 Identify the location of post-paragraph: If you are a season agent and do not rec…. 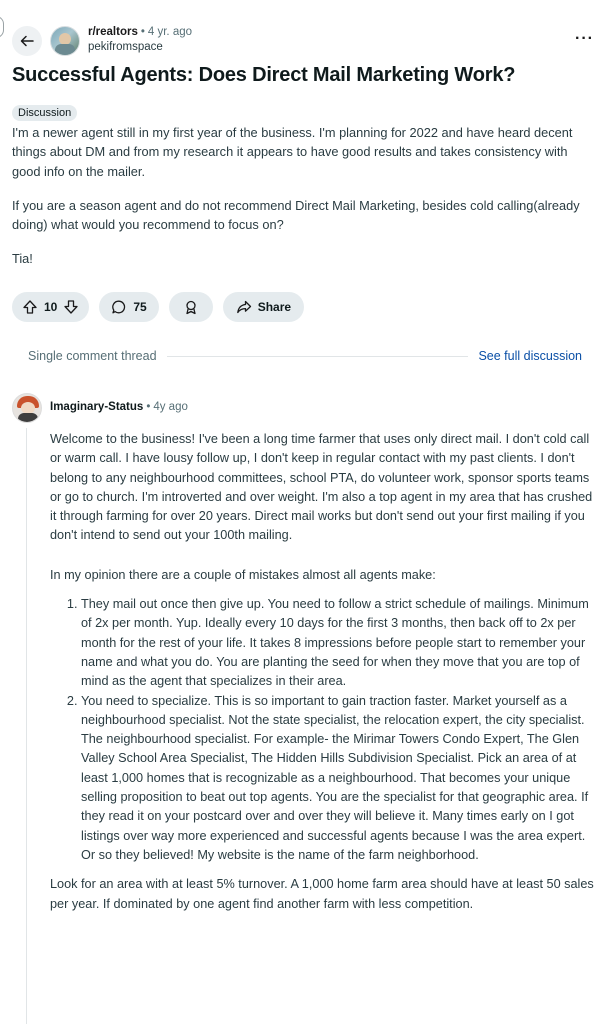
(296, 215).